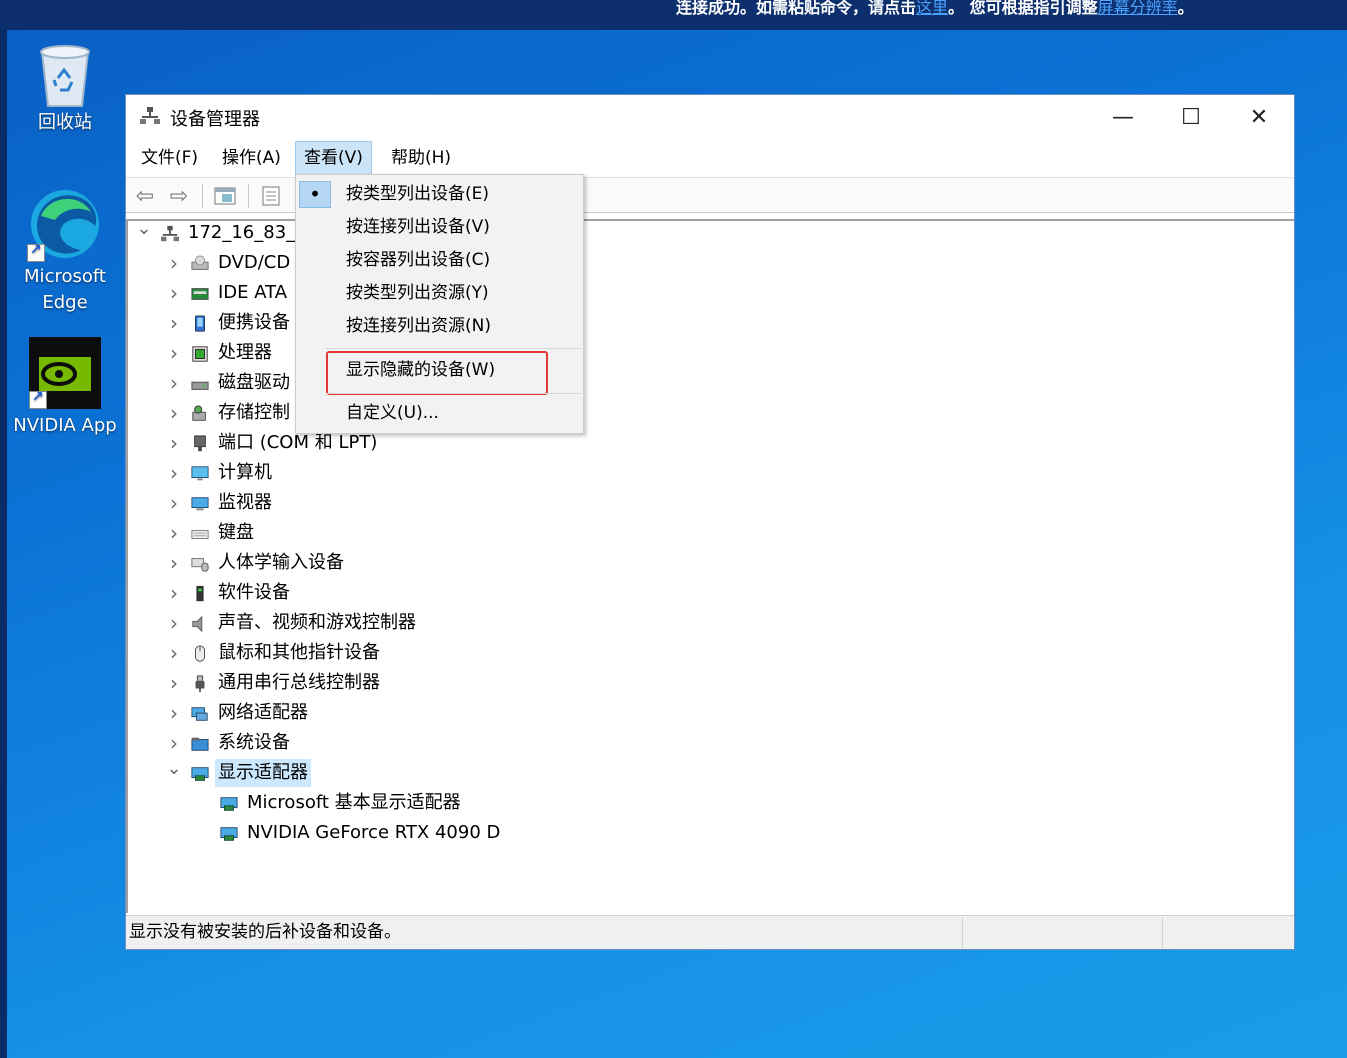  Describe the element at coordinates (396, 713) in the screenshot. I see `tree-node: › 网络适配器` at that location.